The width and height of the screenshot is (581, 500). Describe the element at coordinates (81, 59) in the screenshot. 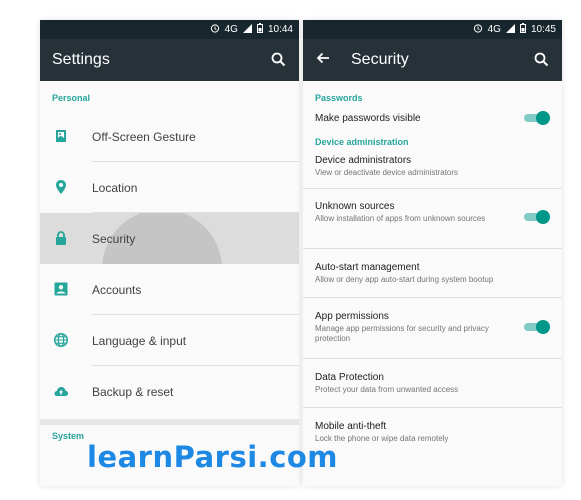

I see `page-title: Settings` at that location.